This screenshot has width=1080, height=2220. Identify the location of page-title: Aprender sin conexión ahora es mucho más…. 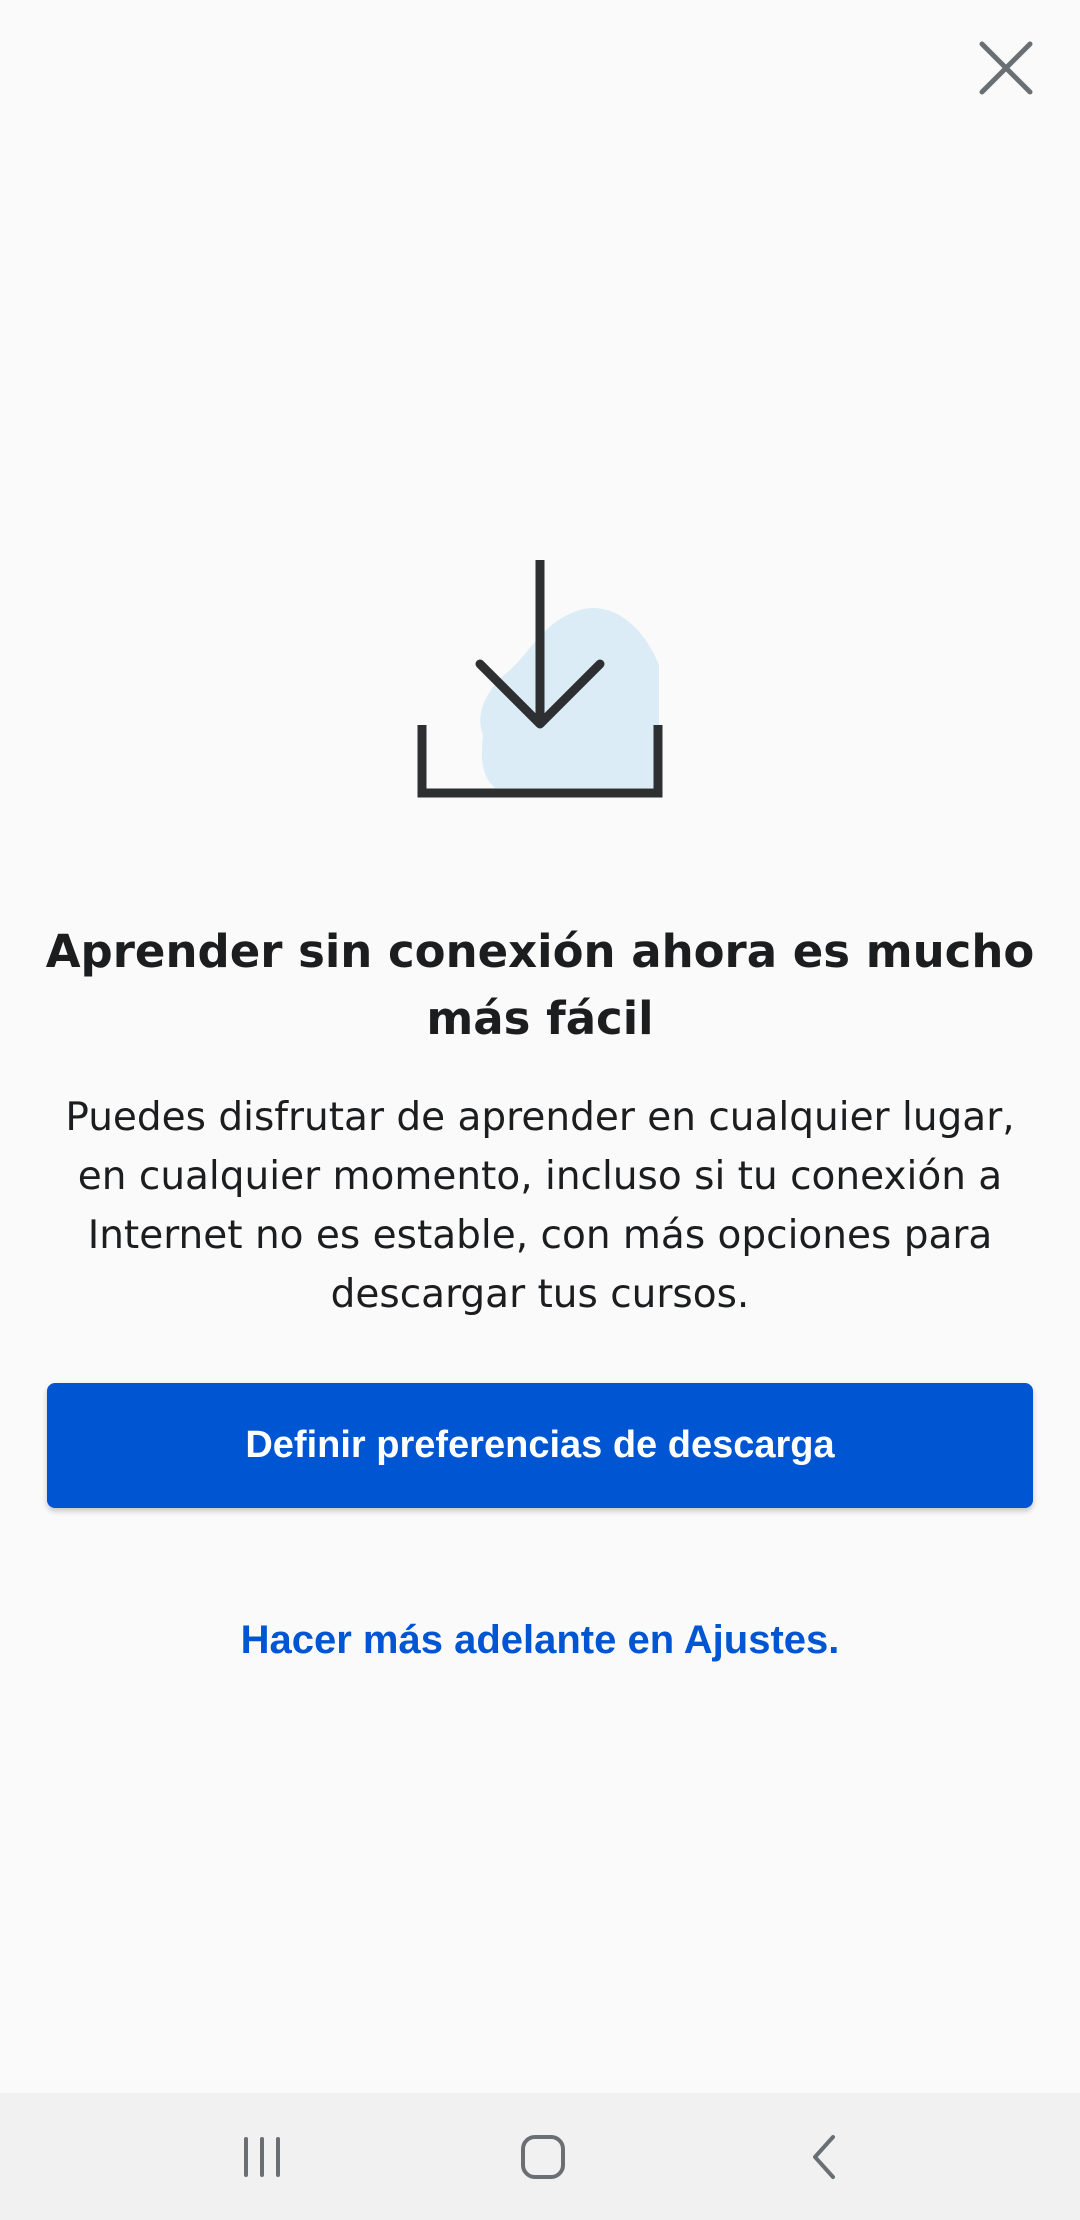
(540, 985).